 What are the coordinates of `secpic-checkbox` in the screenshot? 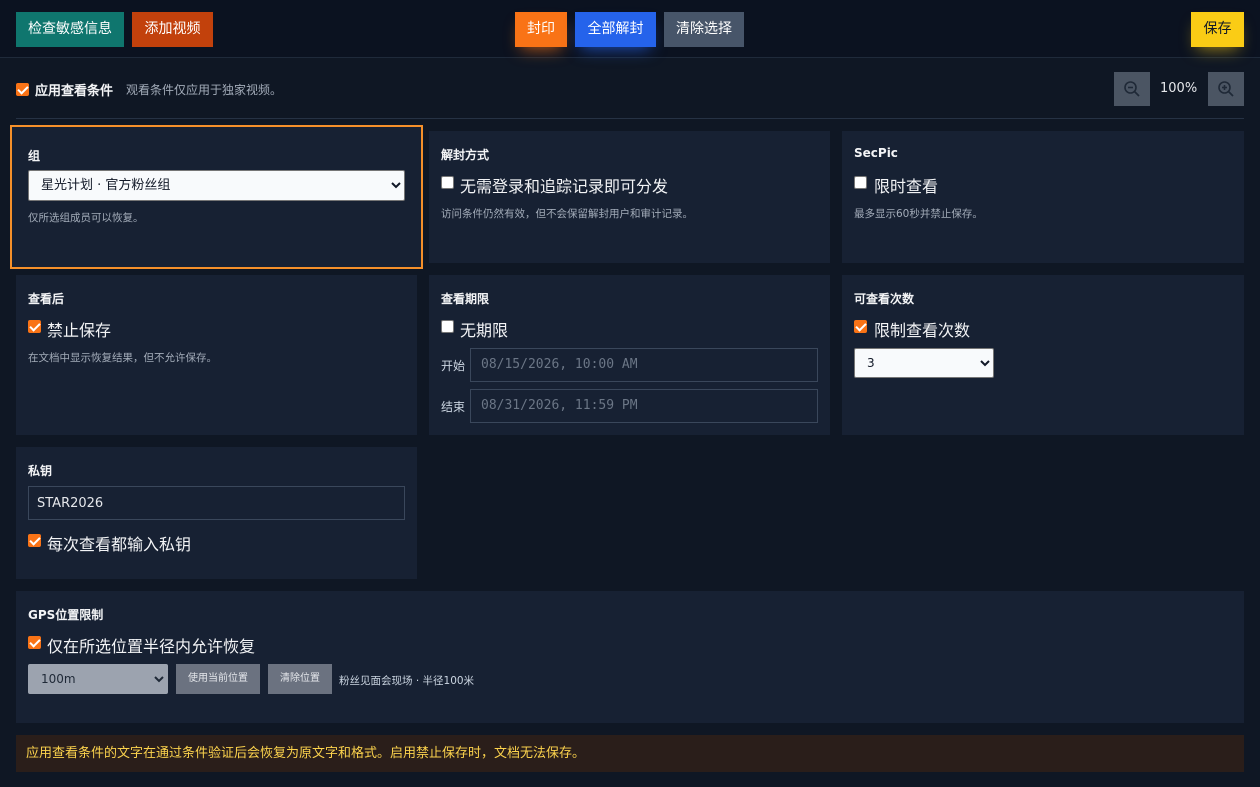 It's located at (860, 182).